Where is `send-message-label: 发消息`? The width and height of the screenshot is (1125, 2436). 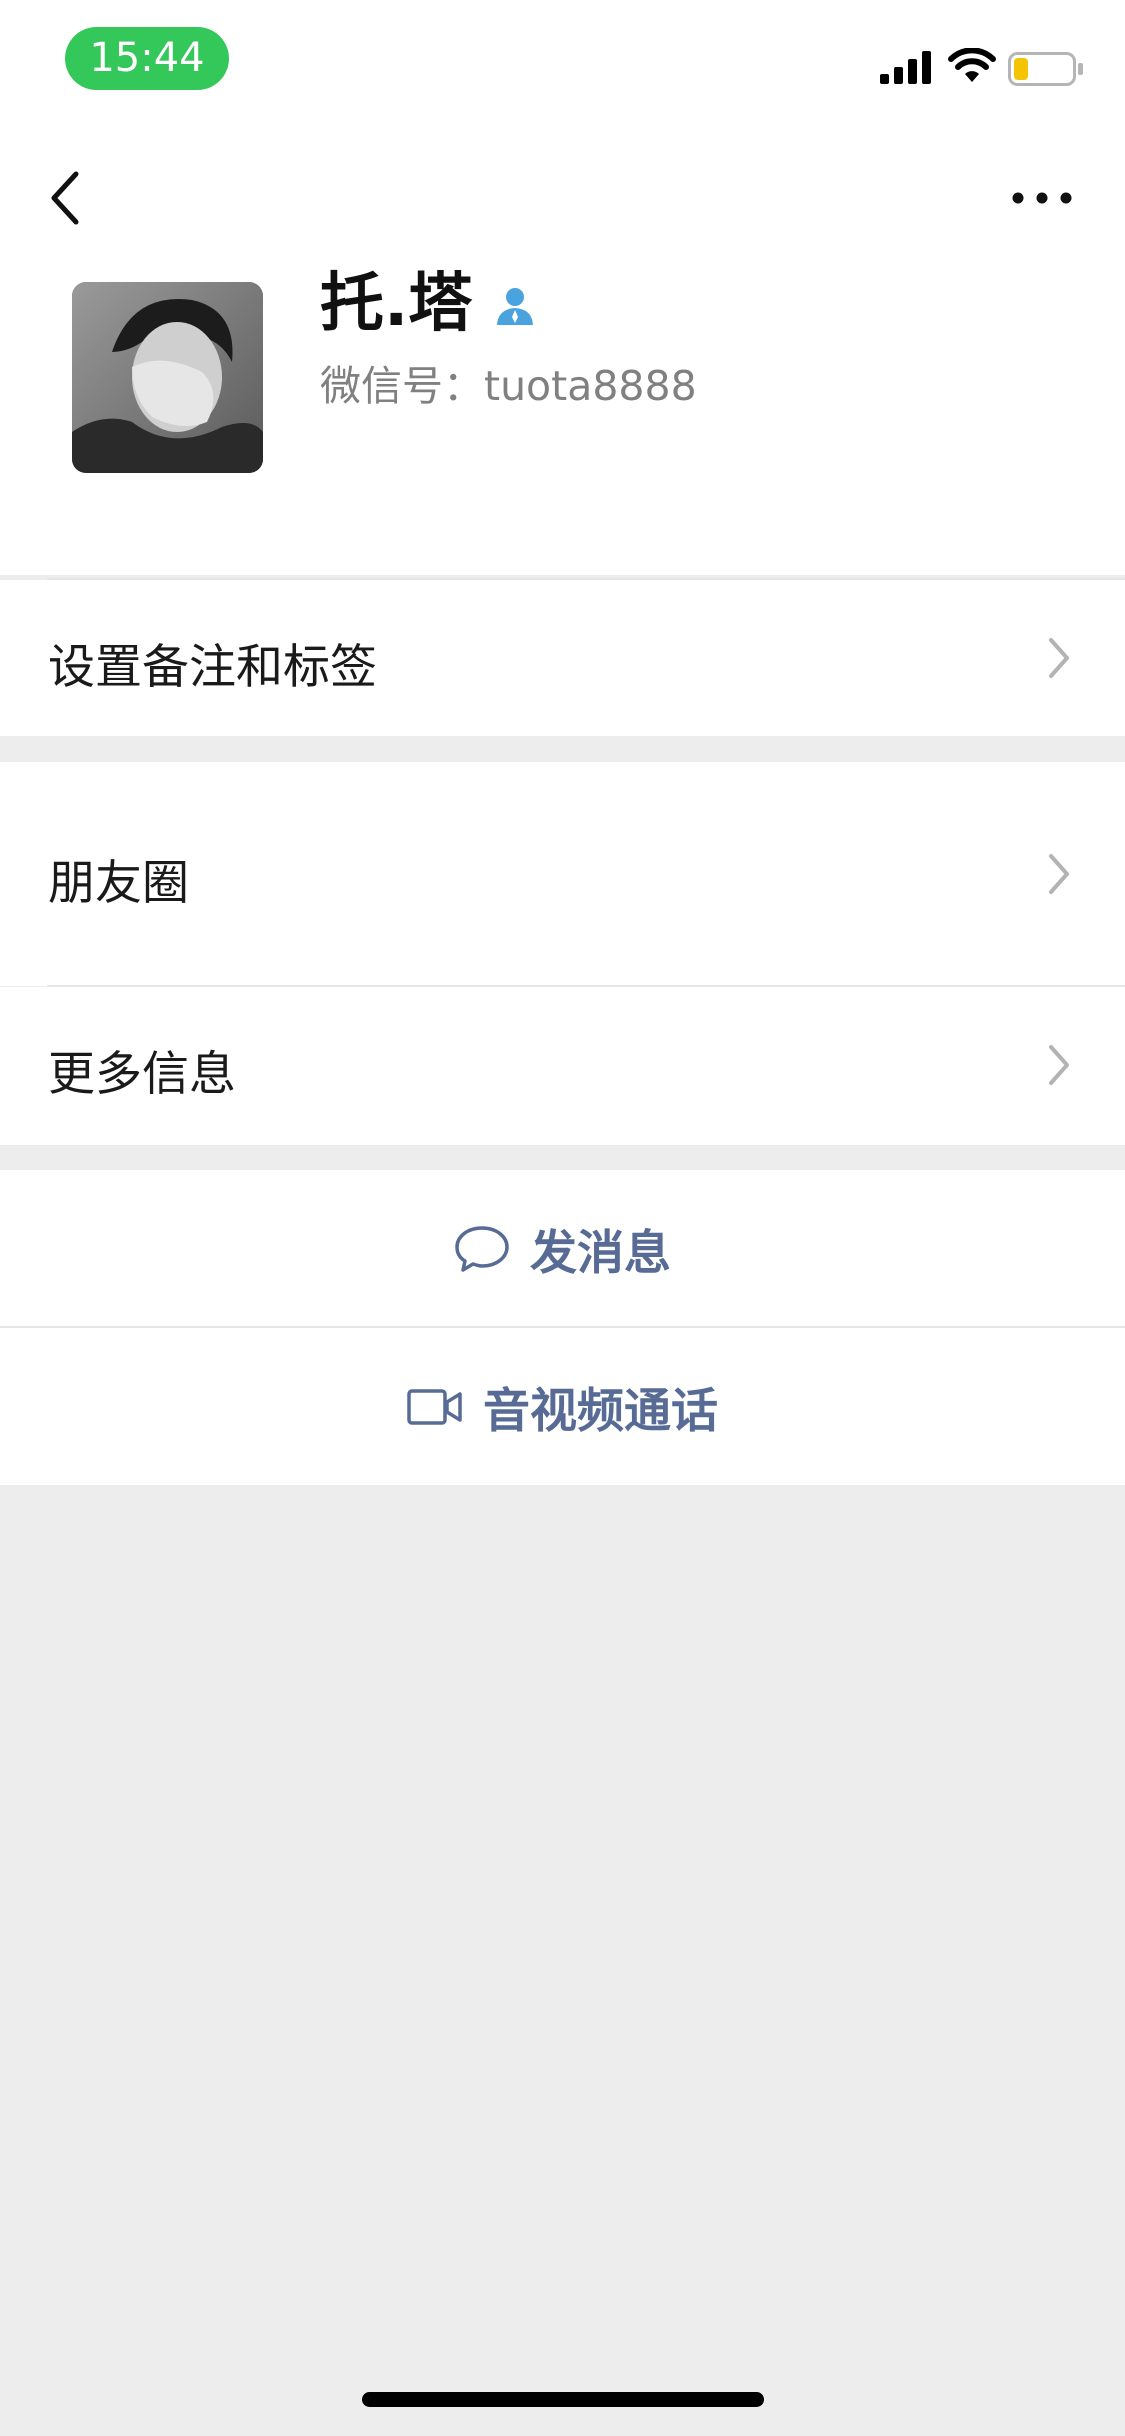 send-message-label: 发消息 is located at coordinates (600, 1253).